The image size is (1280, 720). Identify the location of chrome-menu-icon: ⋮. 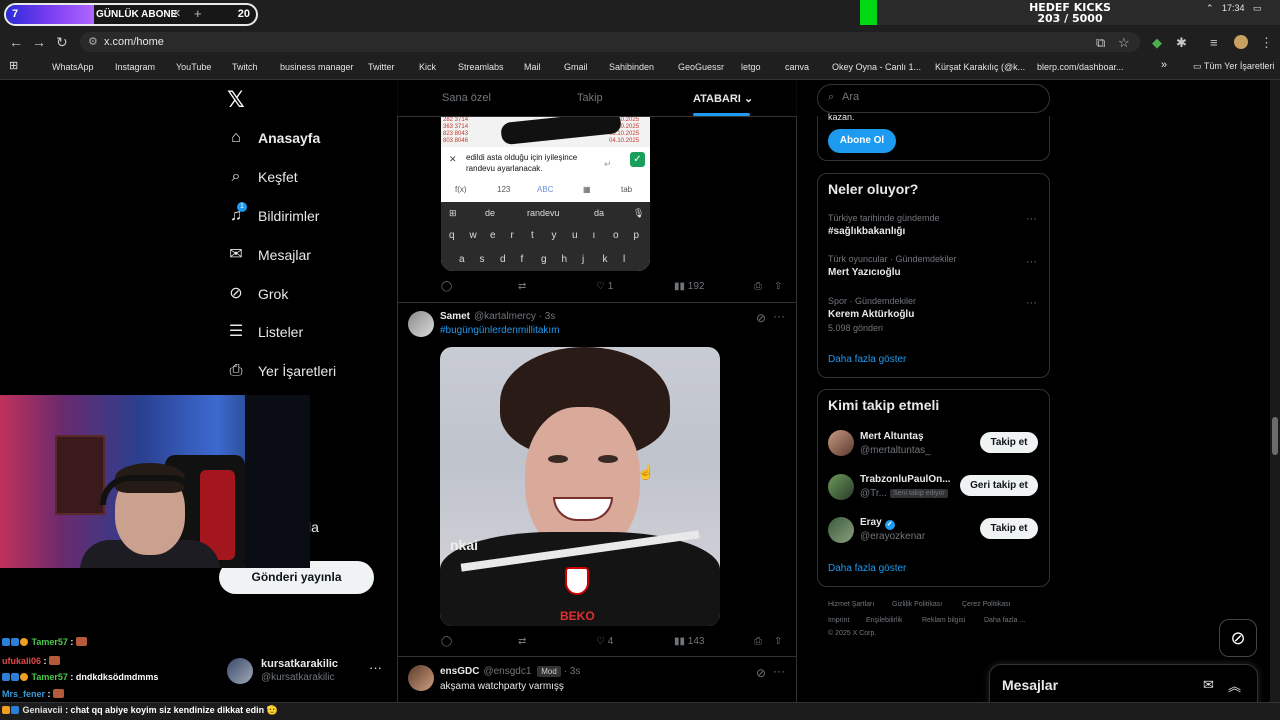
(1266, 43).